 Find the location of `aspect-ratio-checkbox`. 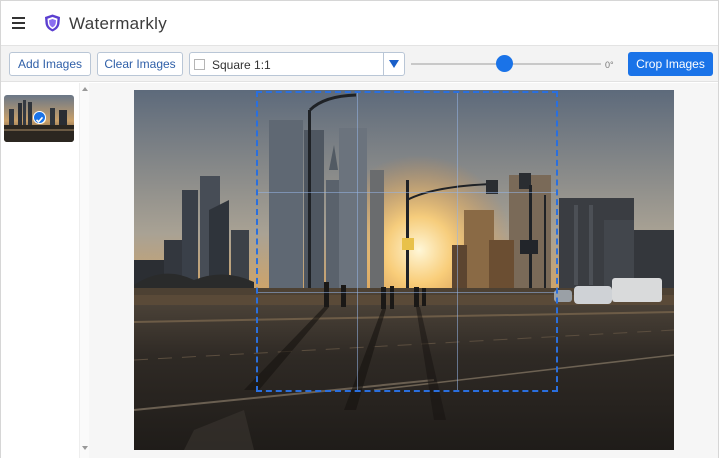

aspect-ratio-checkbox is located at coordinates (199, 64).